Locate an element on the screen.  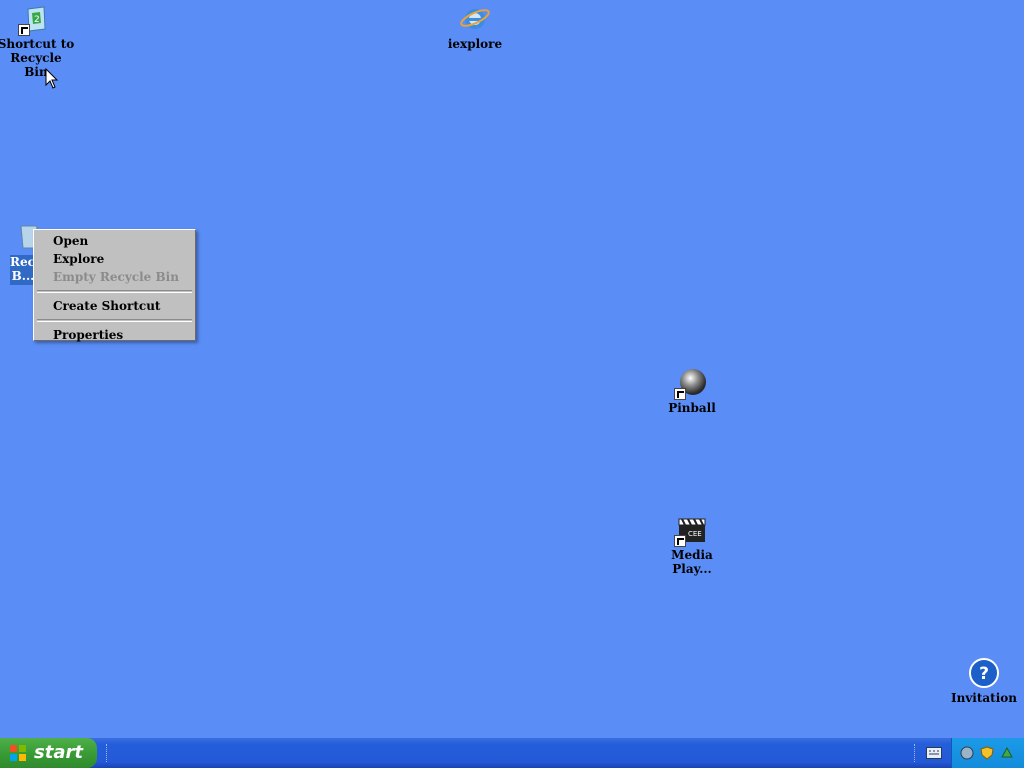
system-tray is located at coordinates (987, 753).